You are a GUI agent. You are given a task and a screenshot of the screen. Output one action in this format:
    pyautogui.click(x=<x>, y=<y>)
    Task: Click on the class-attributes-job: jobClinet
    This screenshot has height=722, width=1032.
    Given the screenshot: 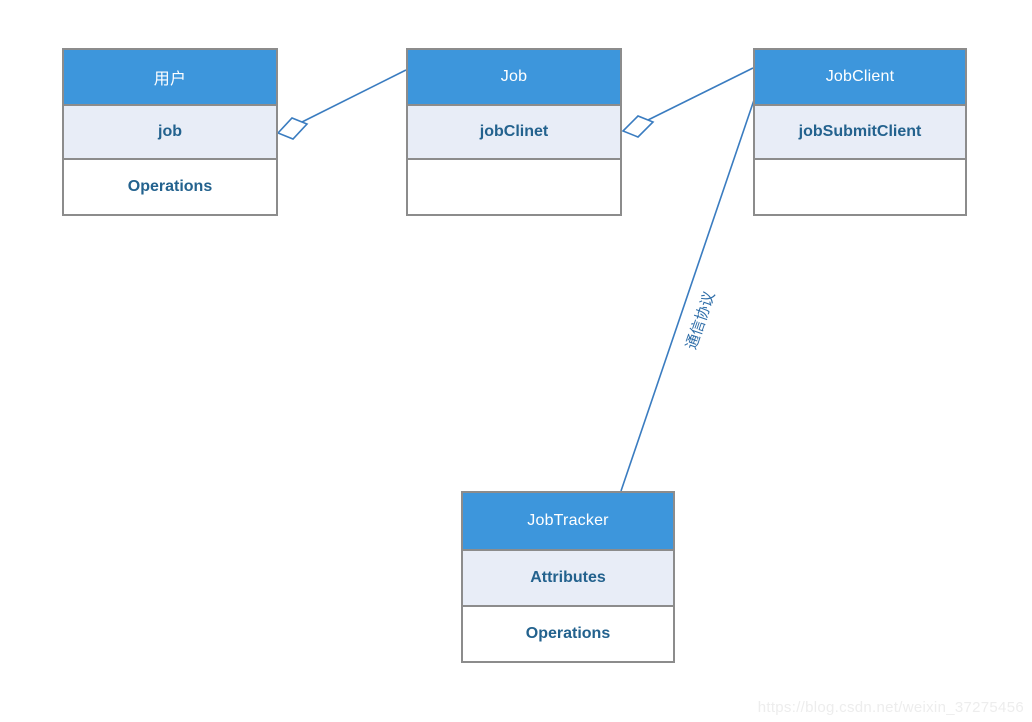 What is the action you would take?
    pyautogui.click(x=514, y=131)
    